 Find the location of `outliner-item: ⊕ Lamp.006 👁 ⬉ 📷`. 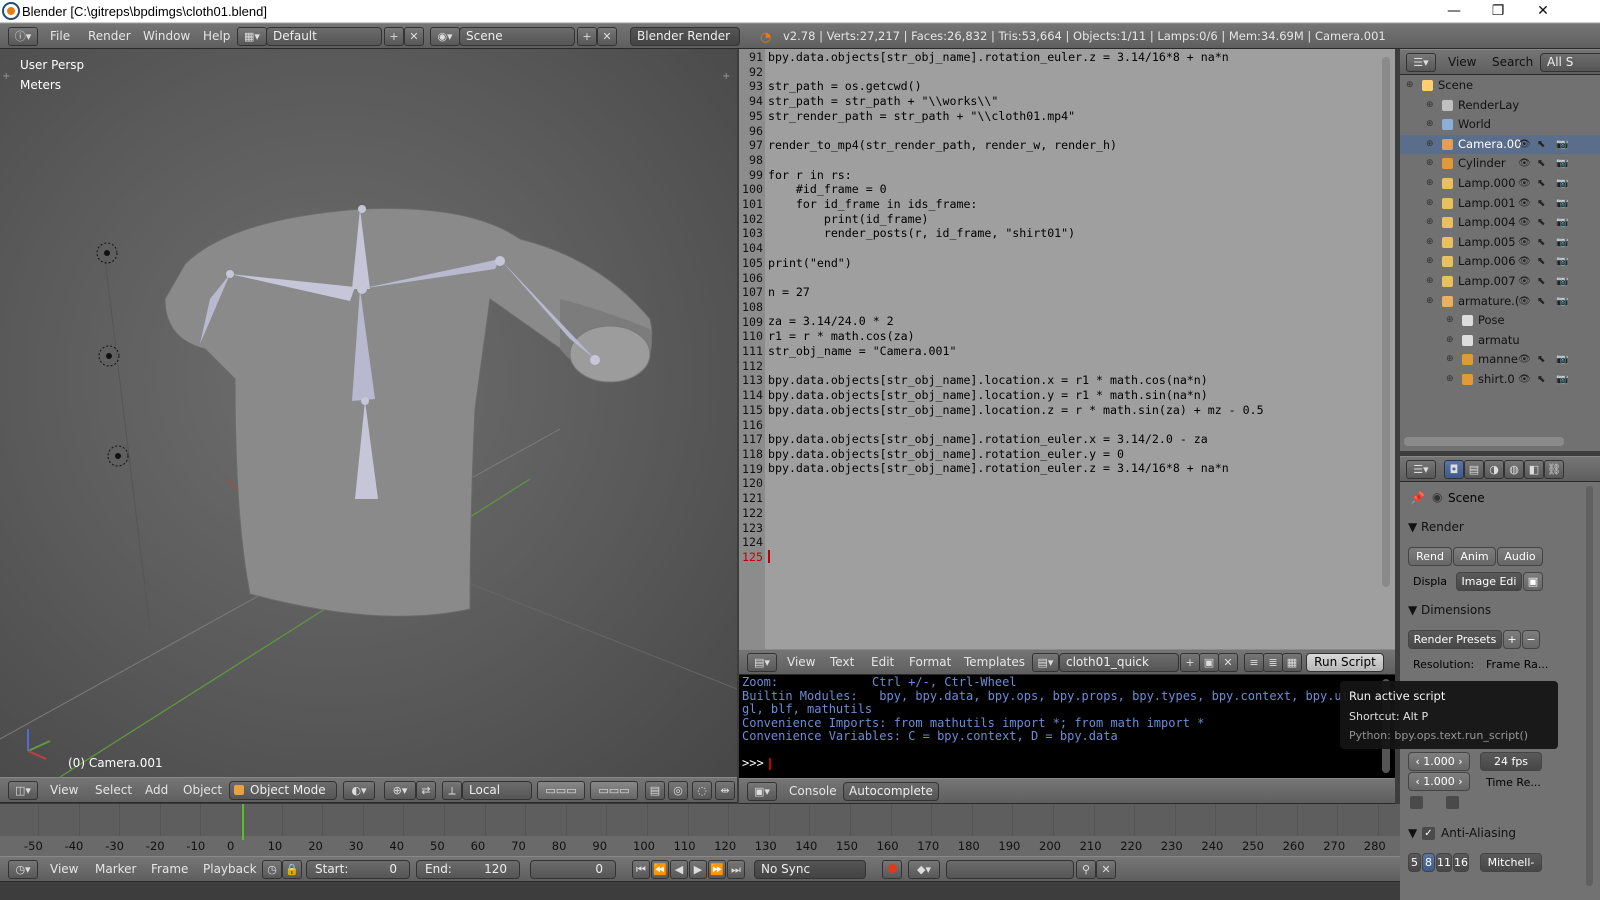

outliner-item: ⊕ Lamp.006 👁 ⬉ 📷 is located at coordinates (1500, 261).